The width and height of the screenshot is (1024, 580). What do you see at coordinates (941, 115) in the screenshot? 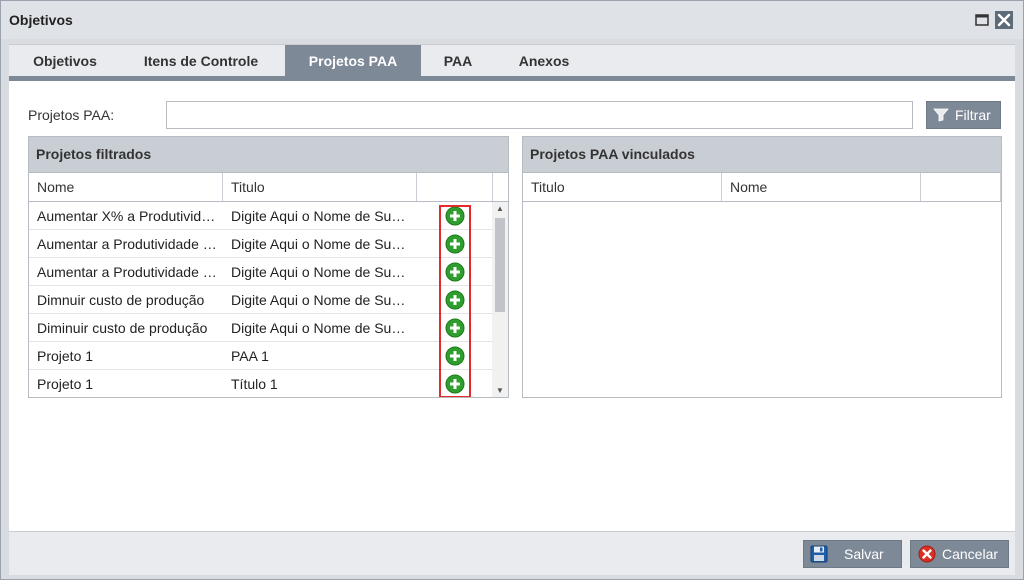
I see `funnel-icon` at bounding box center [941, 115].